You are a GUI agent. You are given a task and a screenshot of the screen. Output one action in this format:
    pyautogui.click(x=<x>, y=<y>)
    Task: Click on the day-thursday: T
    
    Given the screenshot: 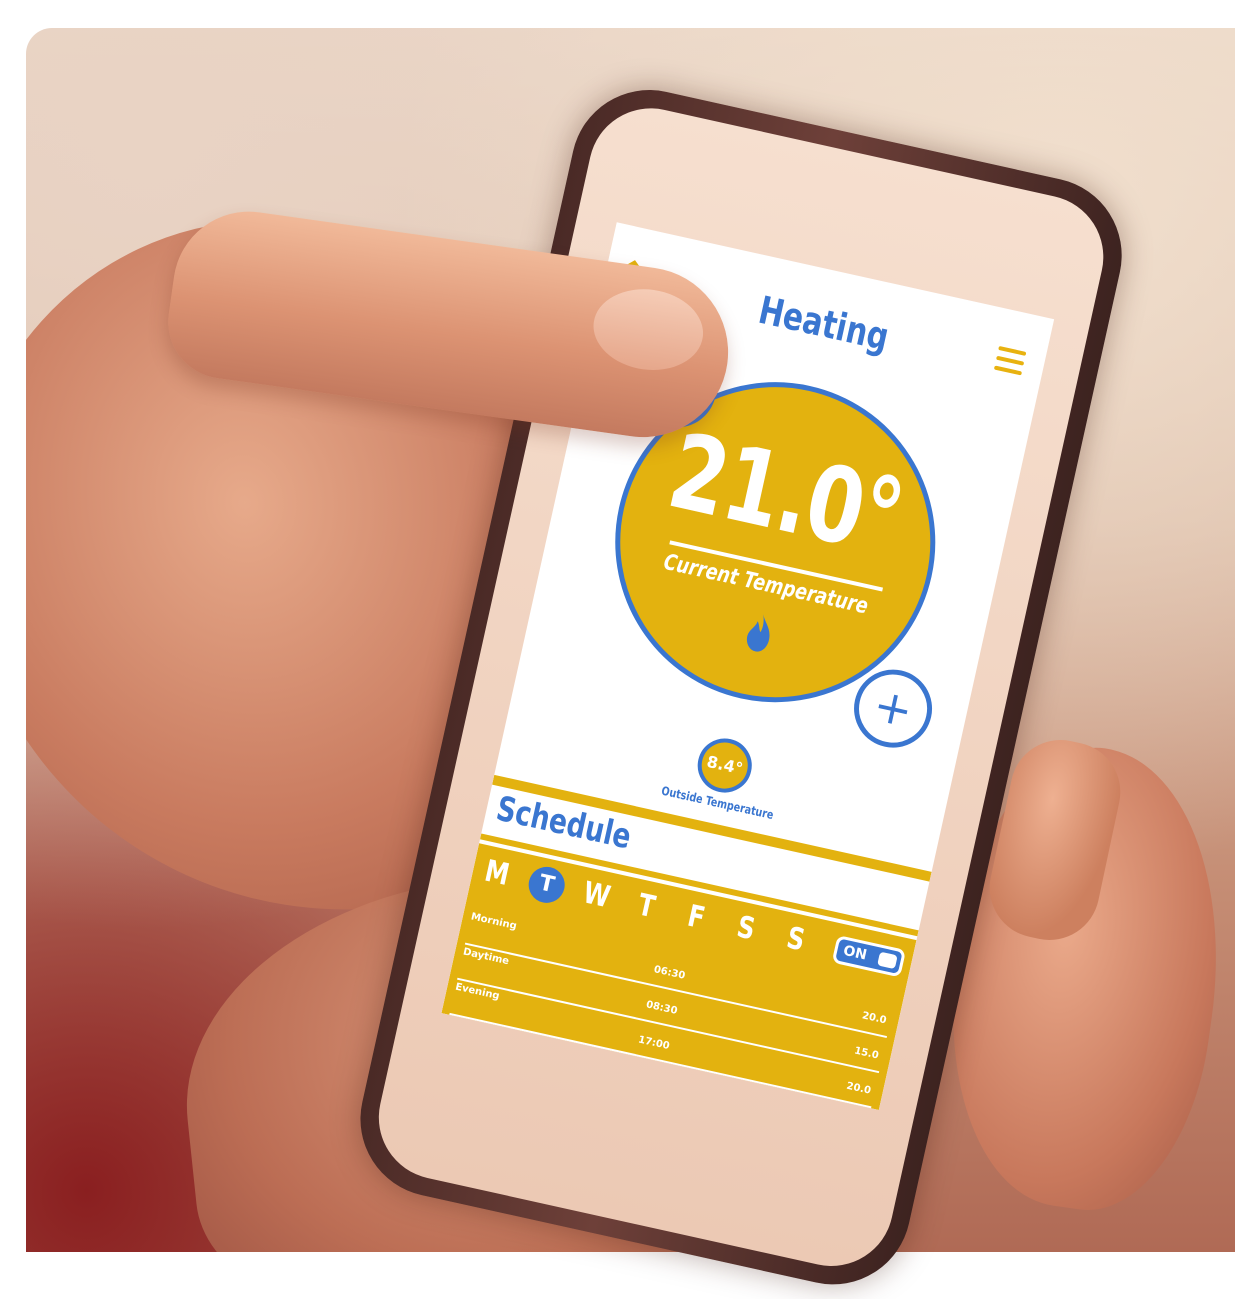 What is the action you would take?
    pyautogui.click(x=646, y=906)
    